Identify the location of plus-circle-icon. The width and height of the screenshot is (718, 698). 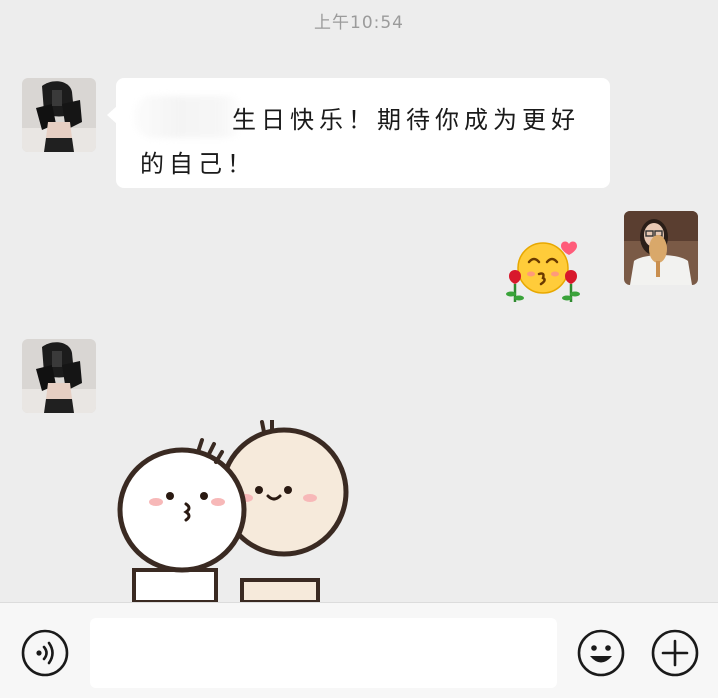
(675, 653).